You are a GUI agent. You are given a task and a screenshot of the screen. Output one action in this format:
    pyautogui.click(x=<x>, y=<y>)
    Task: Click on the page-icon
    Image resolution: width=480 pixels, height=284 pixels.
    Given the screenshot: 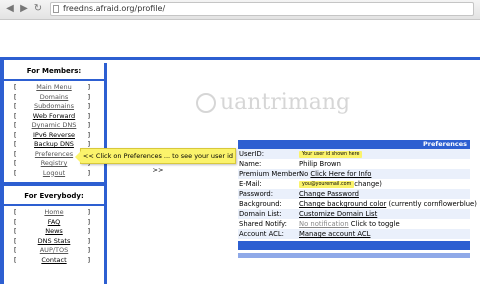 What is the action you would take?
    pyautogui.click(x=56, y=9)
    